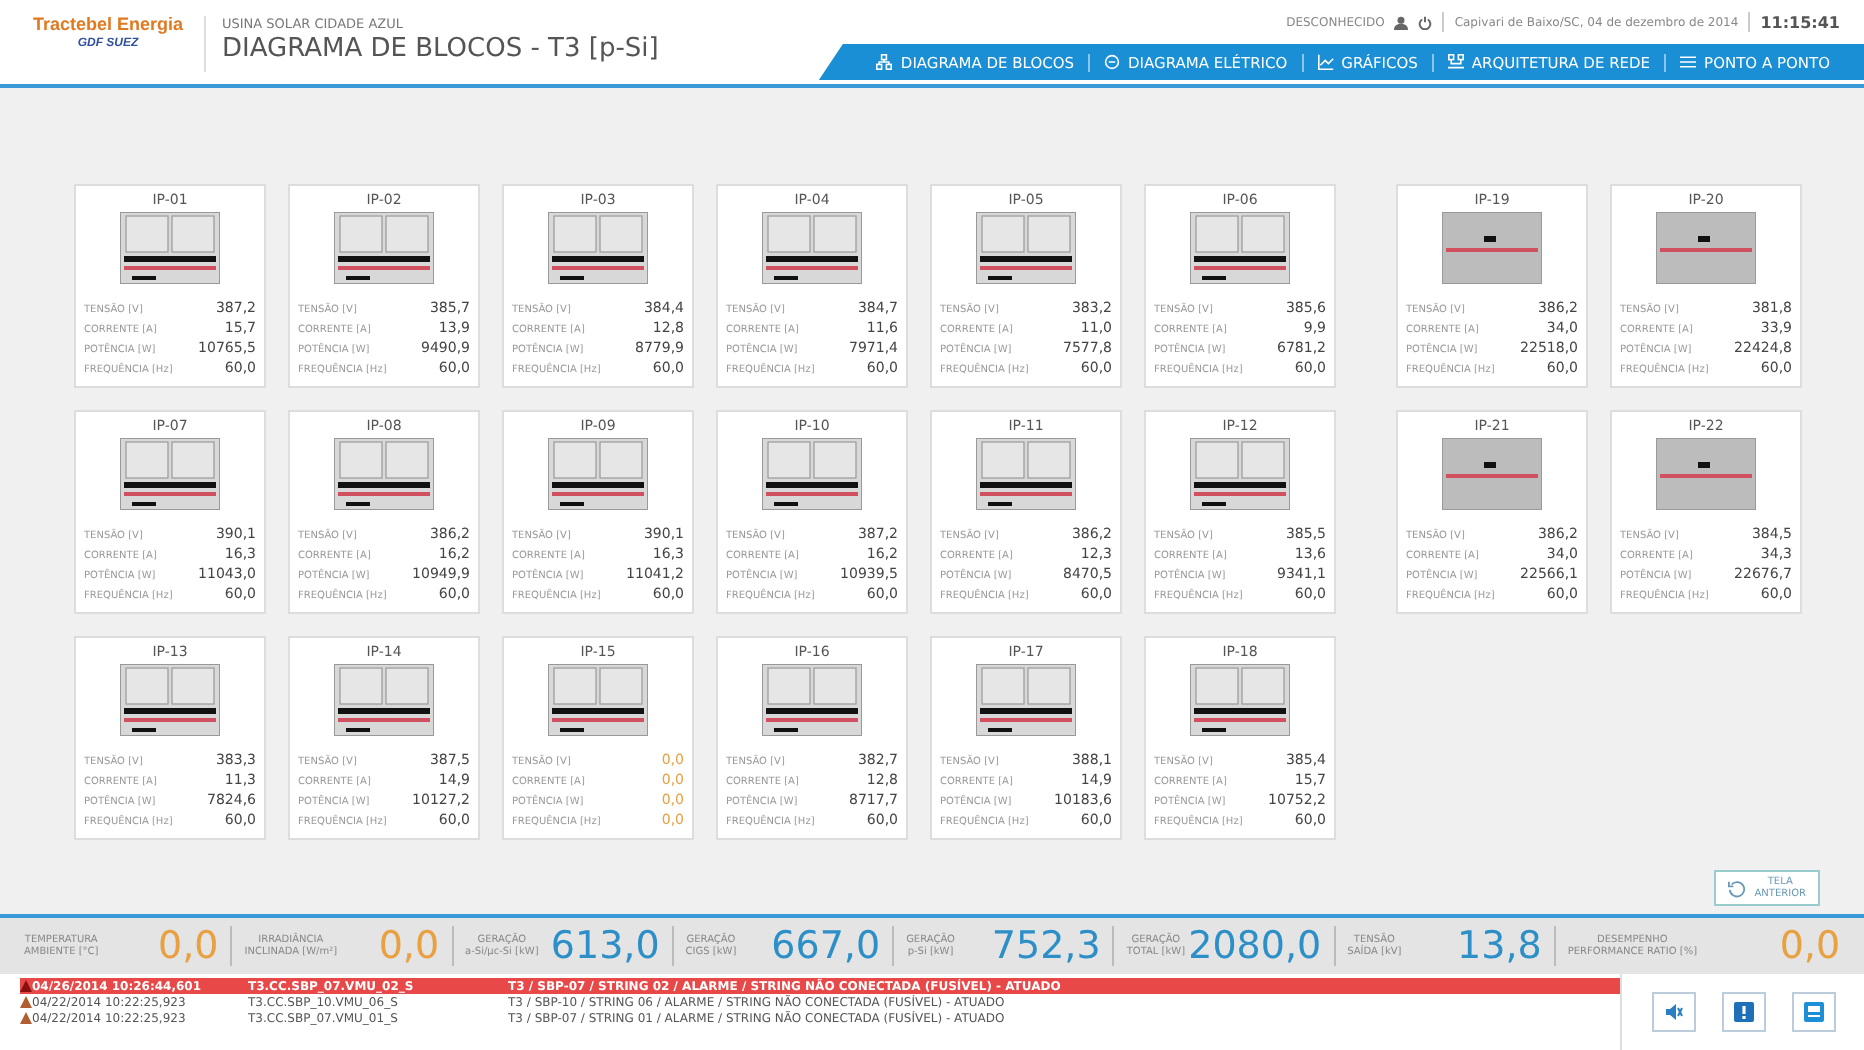  What do you see at coordinates (440, 49) in the screenshot?
I see `page-title: DIAGRAMA DE BLOCOS - T3 [p-Si]` at bounding box center [440, 49].